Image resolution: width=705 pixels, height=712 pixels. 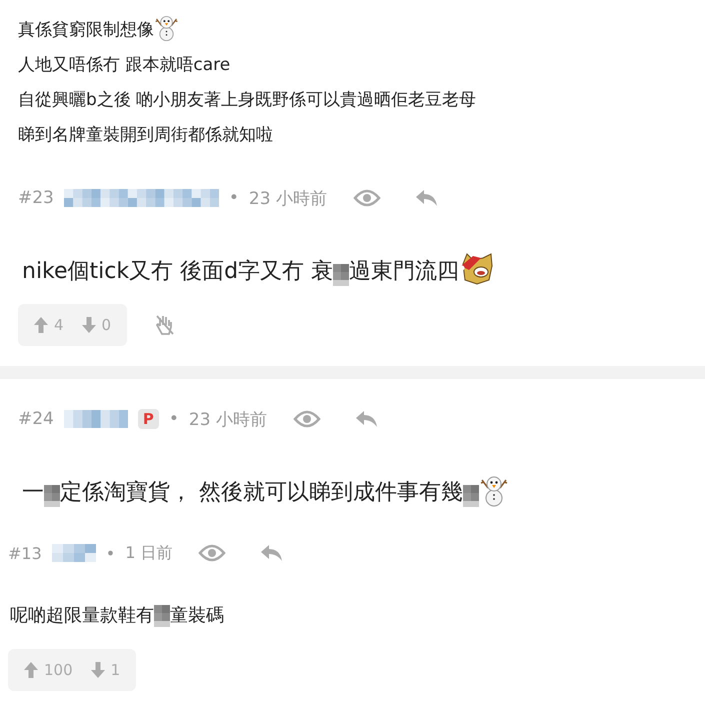 I want to click on body-text: 過東門流四, so click(x=404, y=272).